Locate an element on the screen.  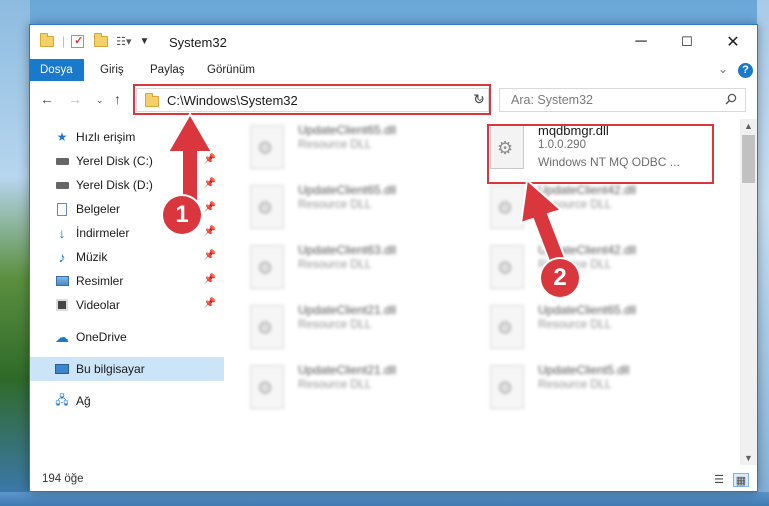
ribbon-tabs: Dosya Giriş Paylaş Görünüm ⌄ is located at coordinates (393, 70).